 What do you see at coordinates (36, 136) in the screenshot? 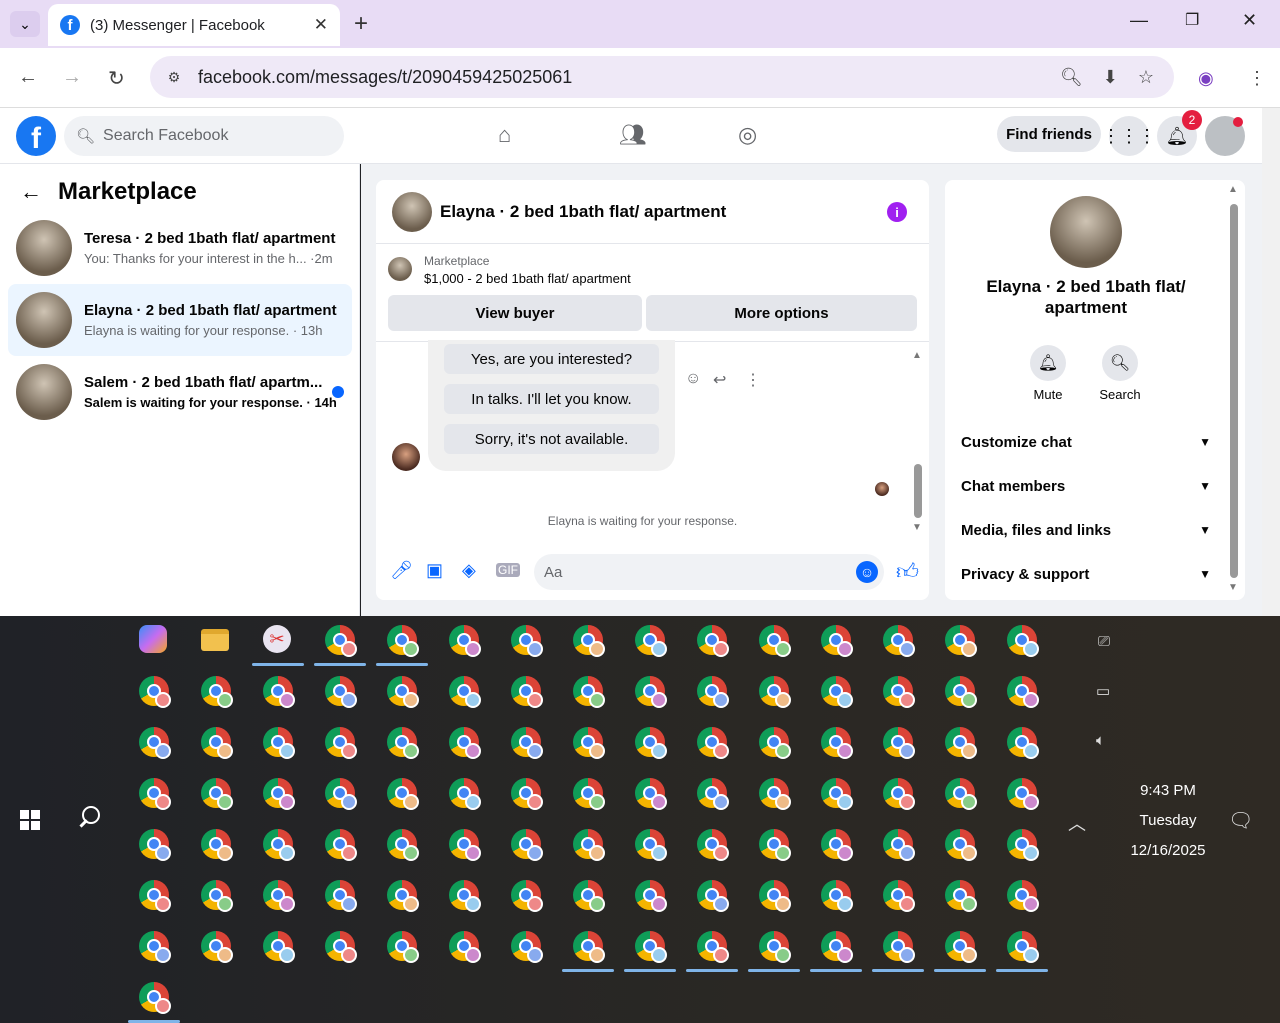
I see `facebook-logo: f` at bounding box center [36, 136].